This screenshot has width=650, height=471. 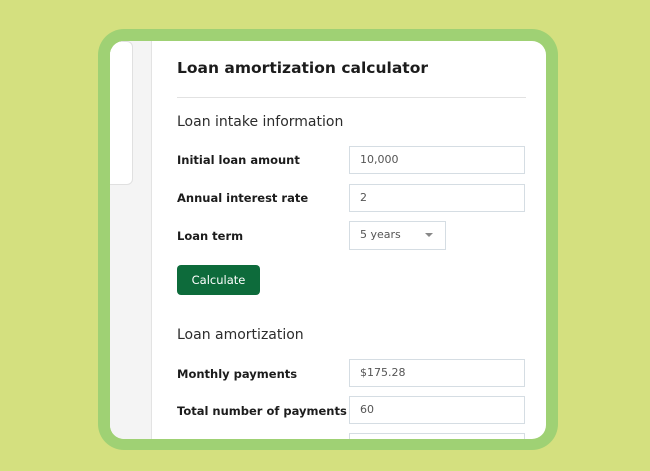 I want to click on initial-loan-amount-input: 10,000, so click(x=437, y=160).